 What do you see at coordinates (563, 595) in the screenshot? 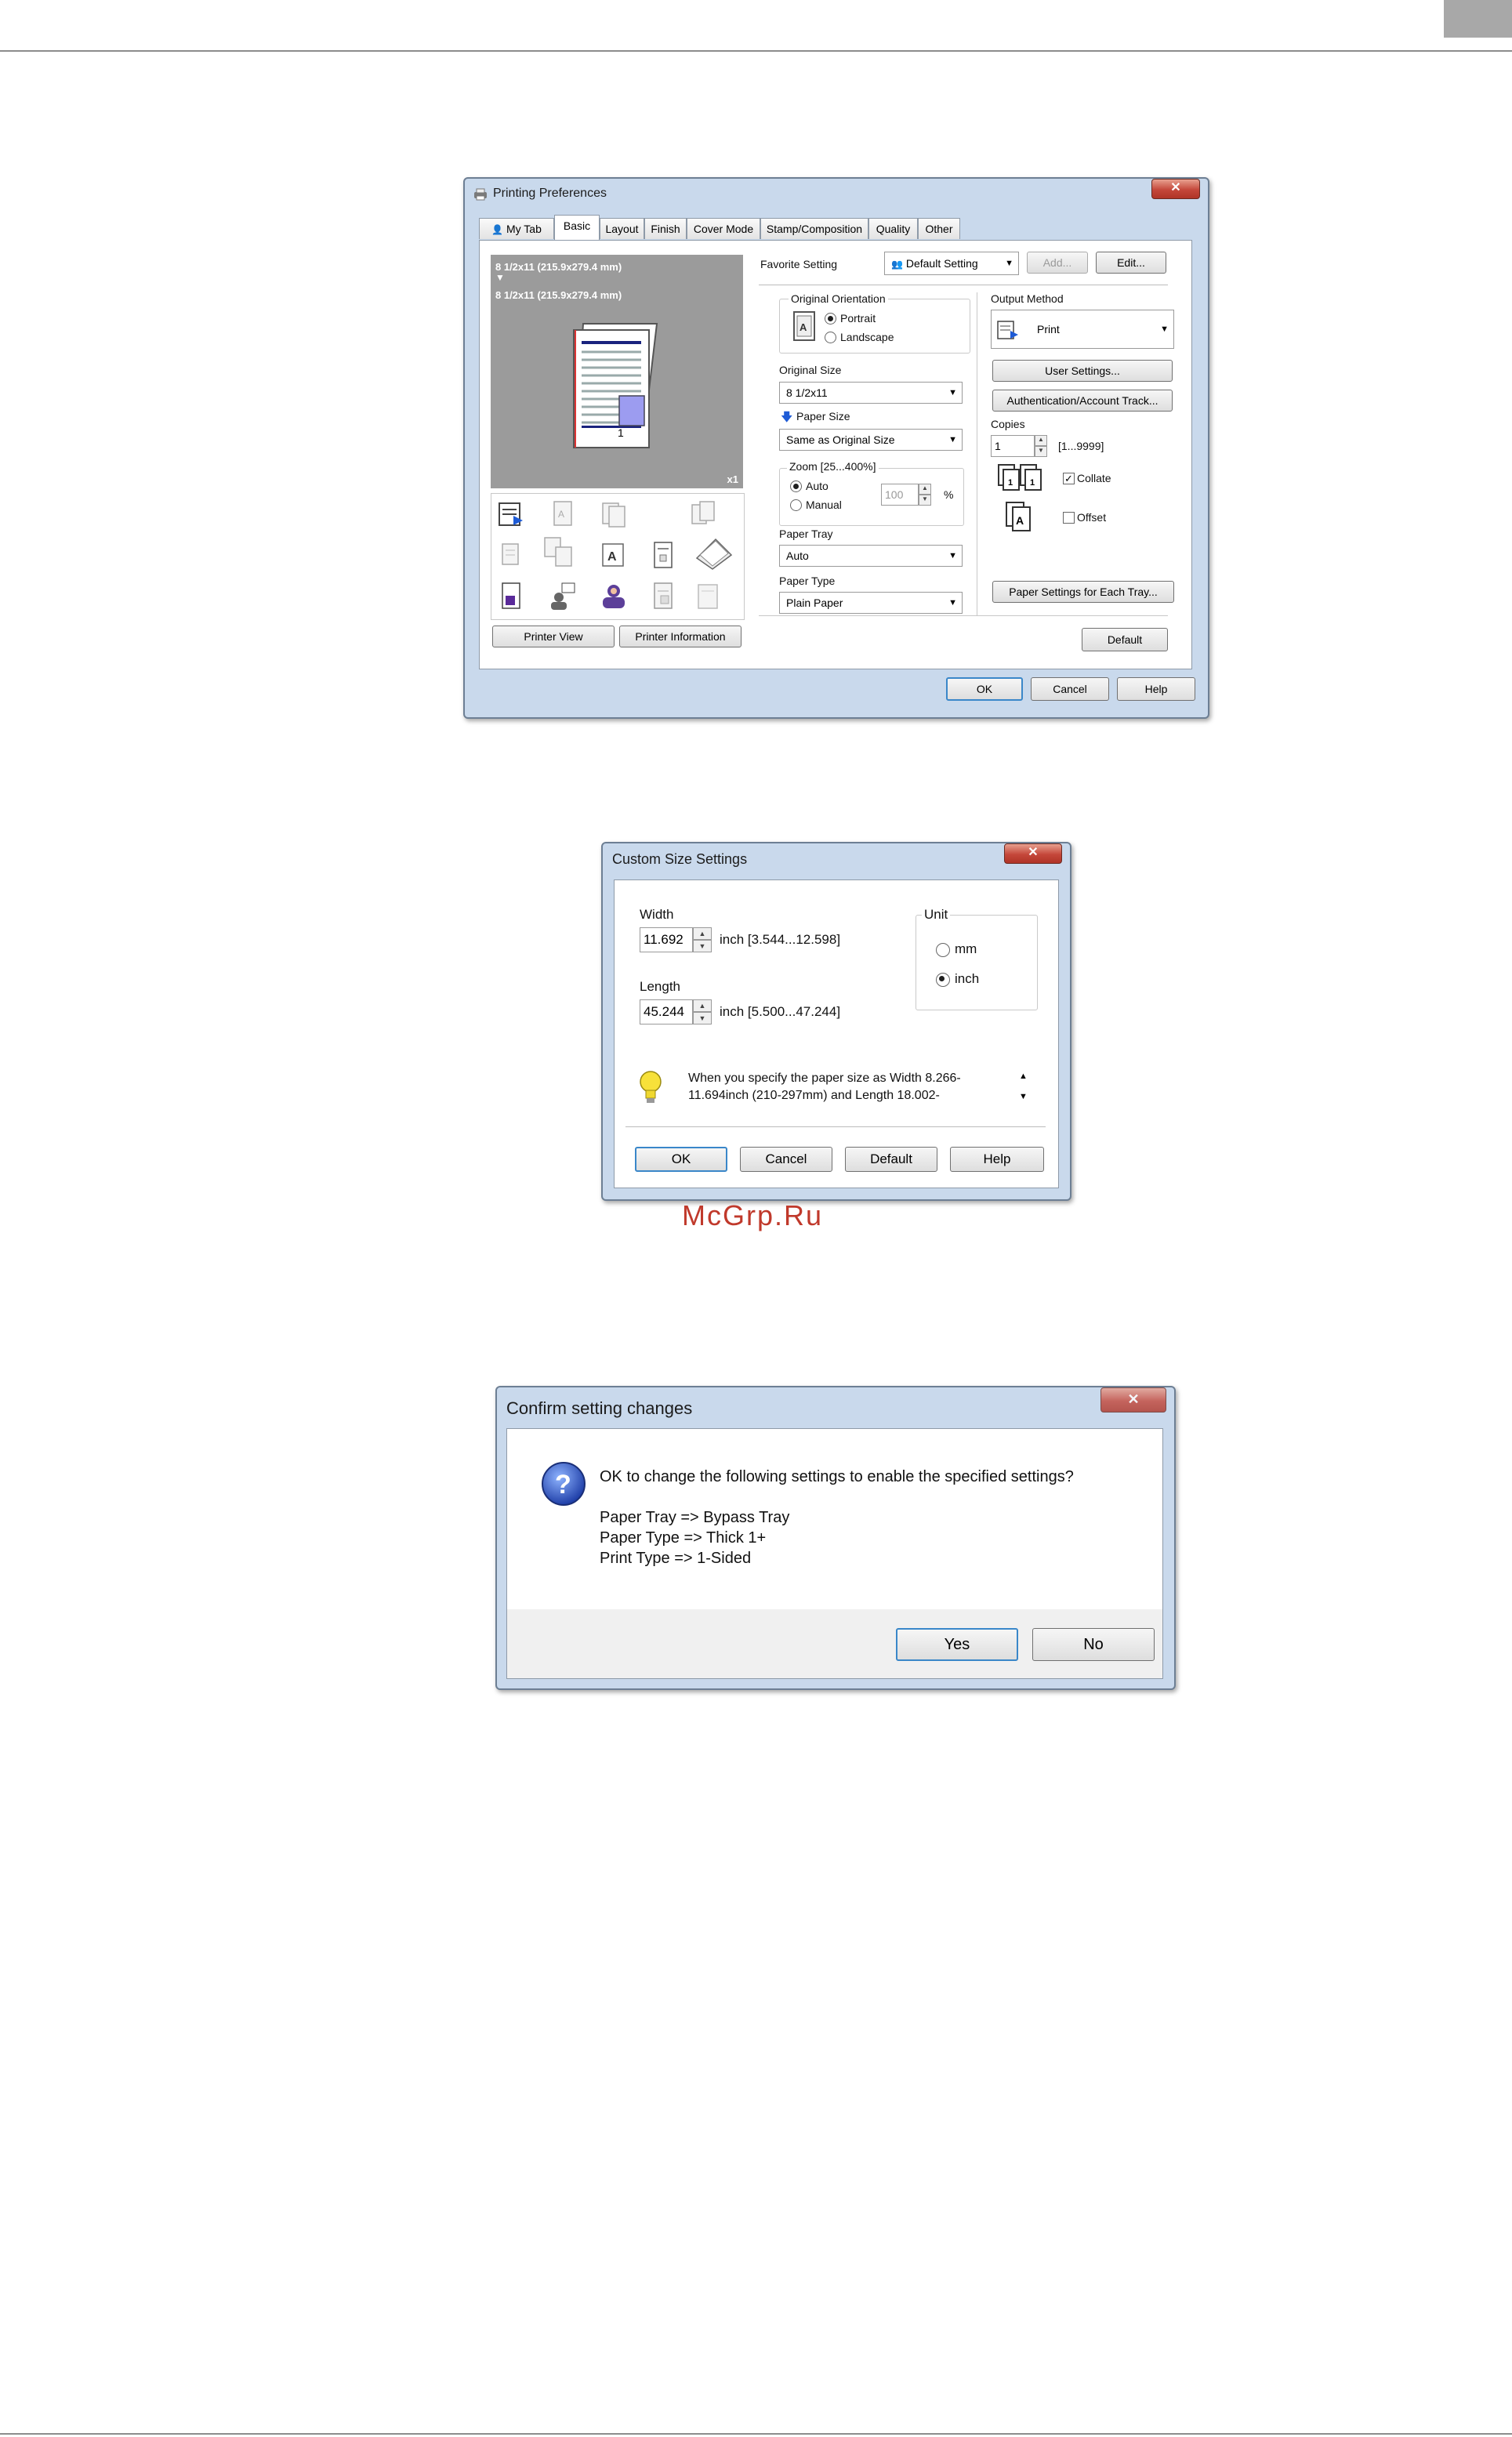
I see `user-settings-icon` at bounding box center [563, 595].